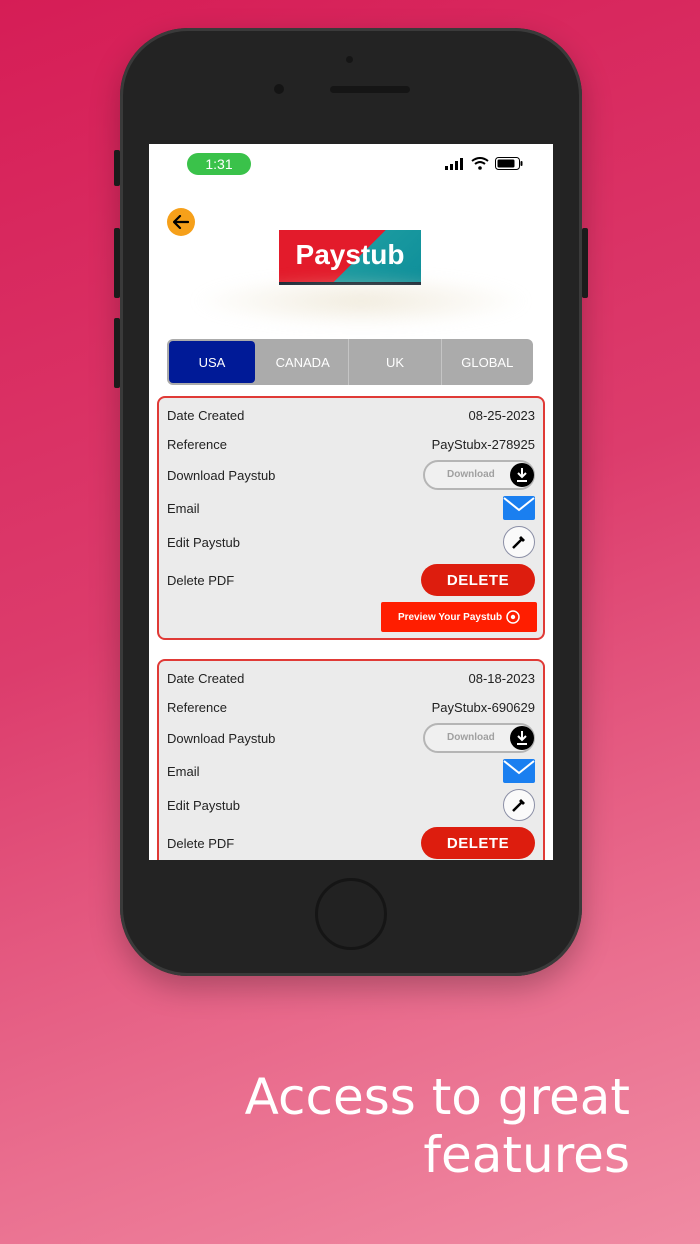 The height and width of the screenshot is (1244, 700). What do you see at coordinates (349, 59) in the screenshot?
I see `sensor-dot` at bounding box center [349, 59].